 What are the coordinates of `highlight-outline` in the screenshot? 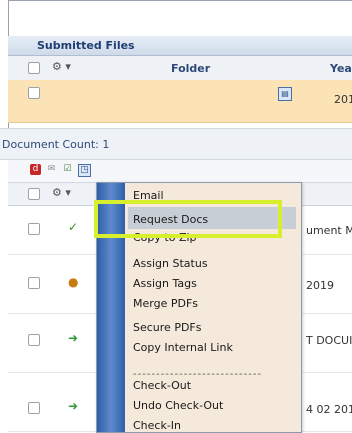 It's located at (188, 219).